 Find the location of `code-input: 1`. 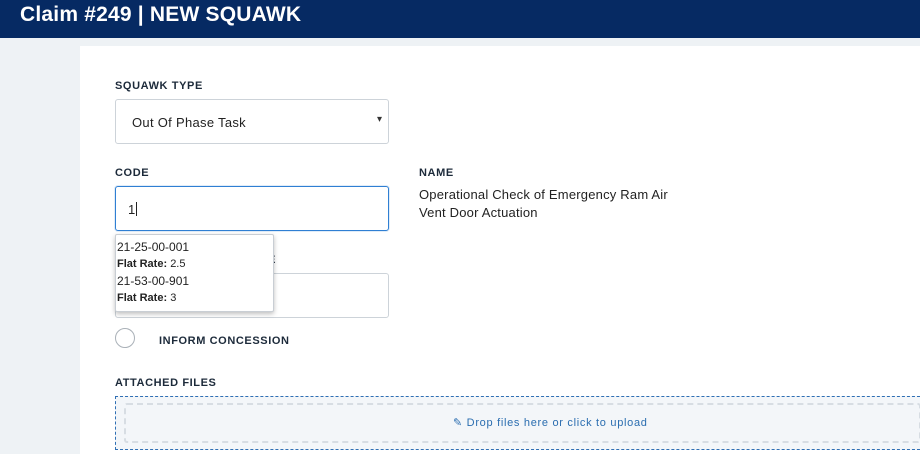

code-input: 1 is located at coordinates (252, 208).